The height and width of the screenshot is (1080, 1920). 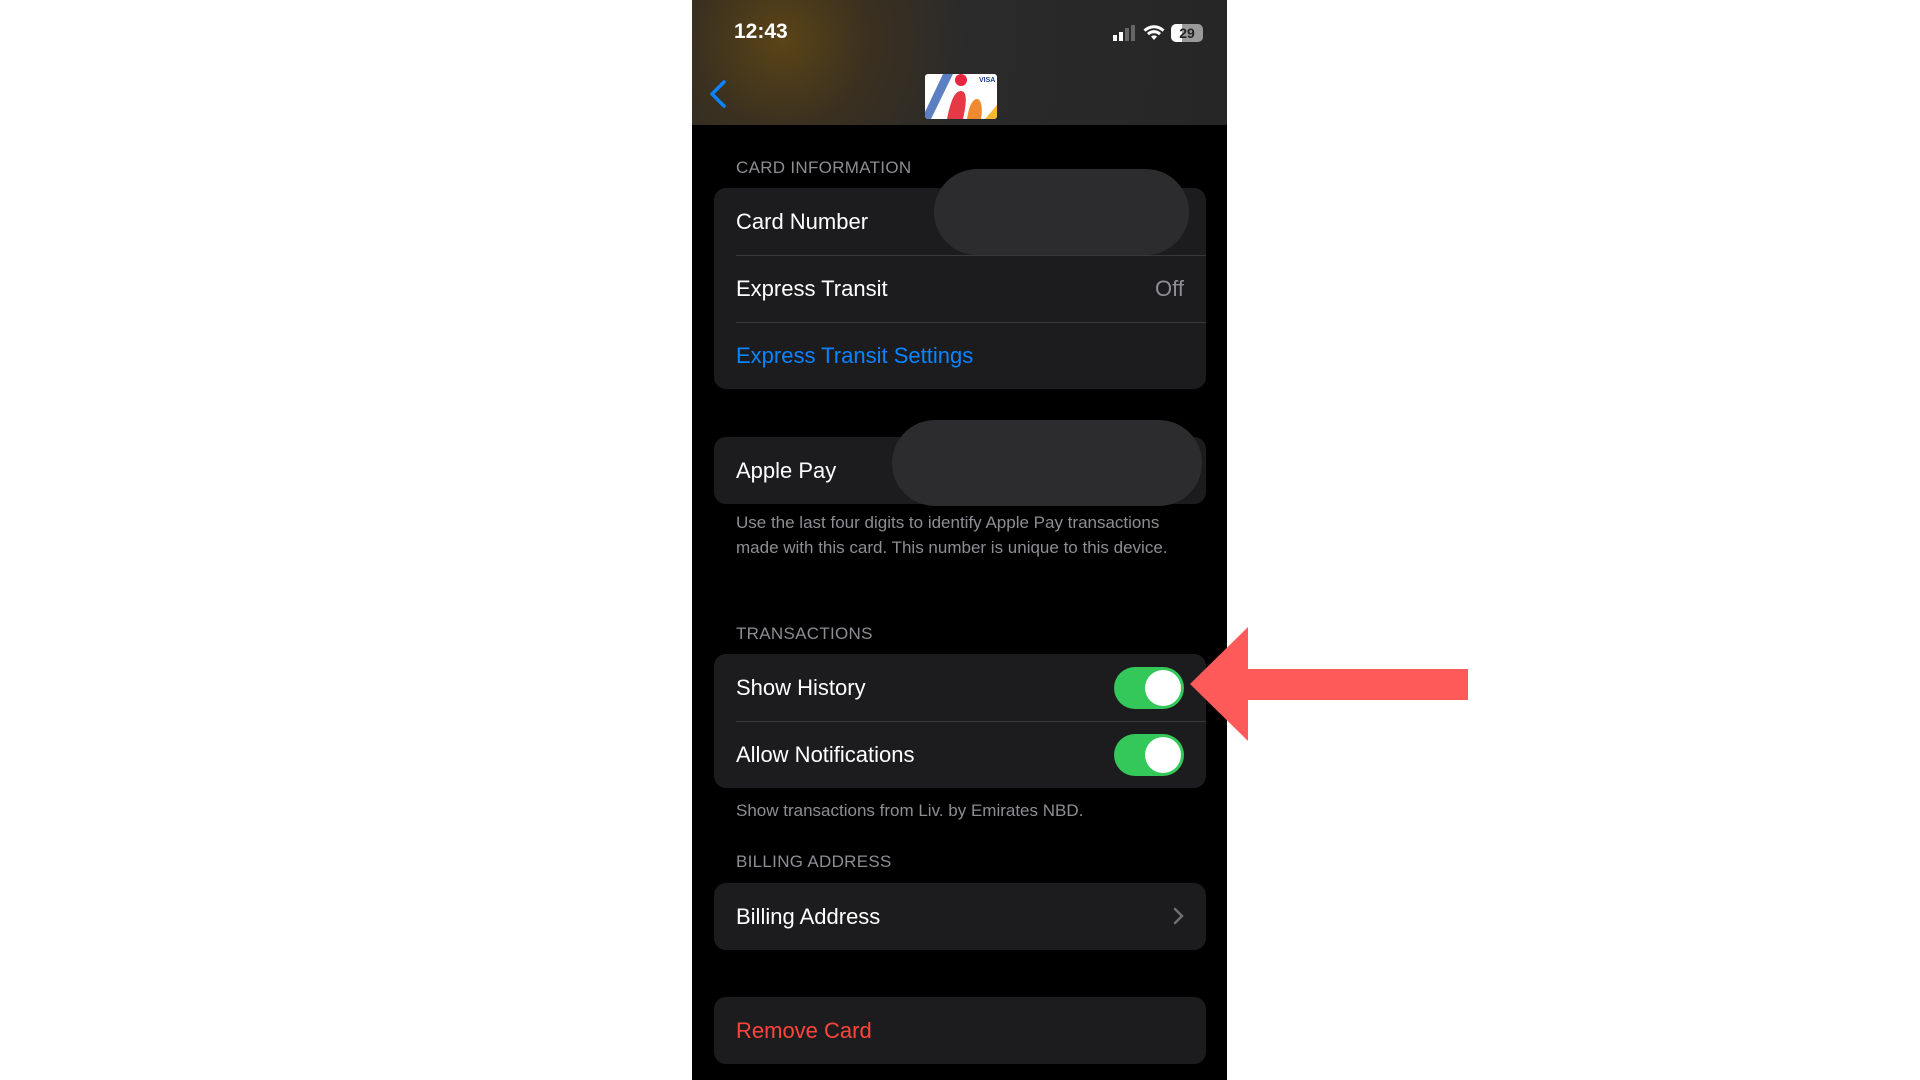 What do you see at coordinates (1154, 32) in the screenshot?
I see `wifi-icon` at bounding box center [1154, 32].